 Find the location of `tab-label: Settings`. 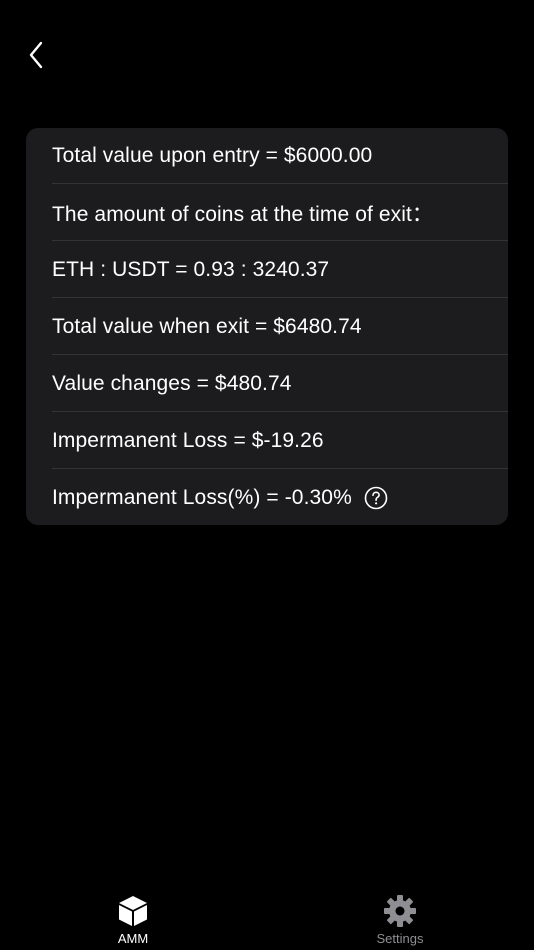

tab-label: Settings is located at coordinates (400, 938).